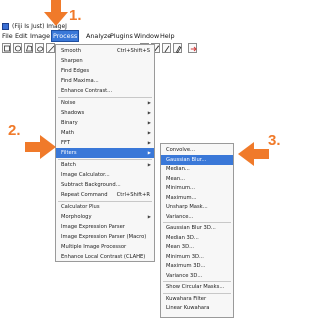  Describe the element at coordinates (14, 130) in the screenshot. I see `callout-label-2: 2.` at that location.